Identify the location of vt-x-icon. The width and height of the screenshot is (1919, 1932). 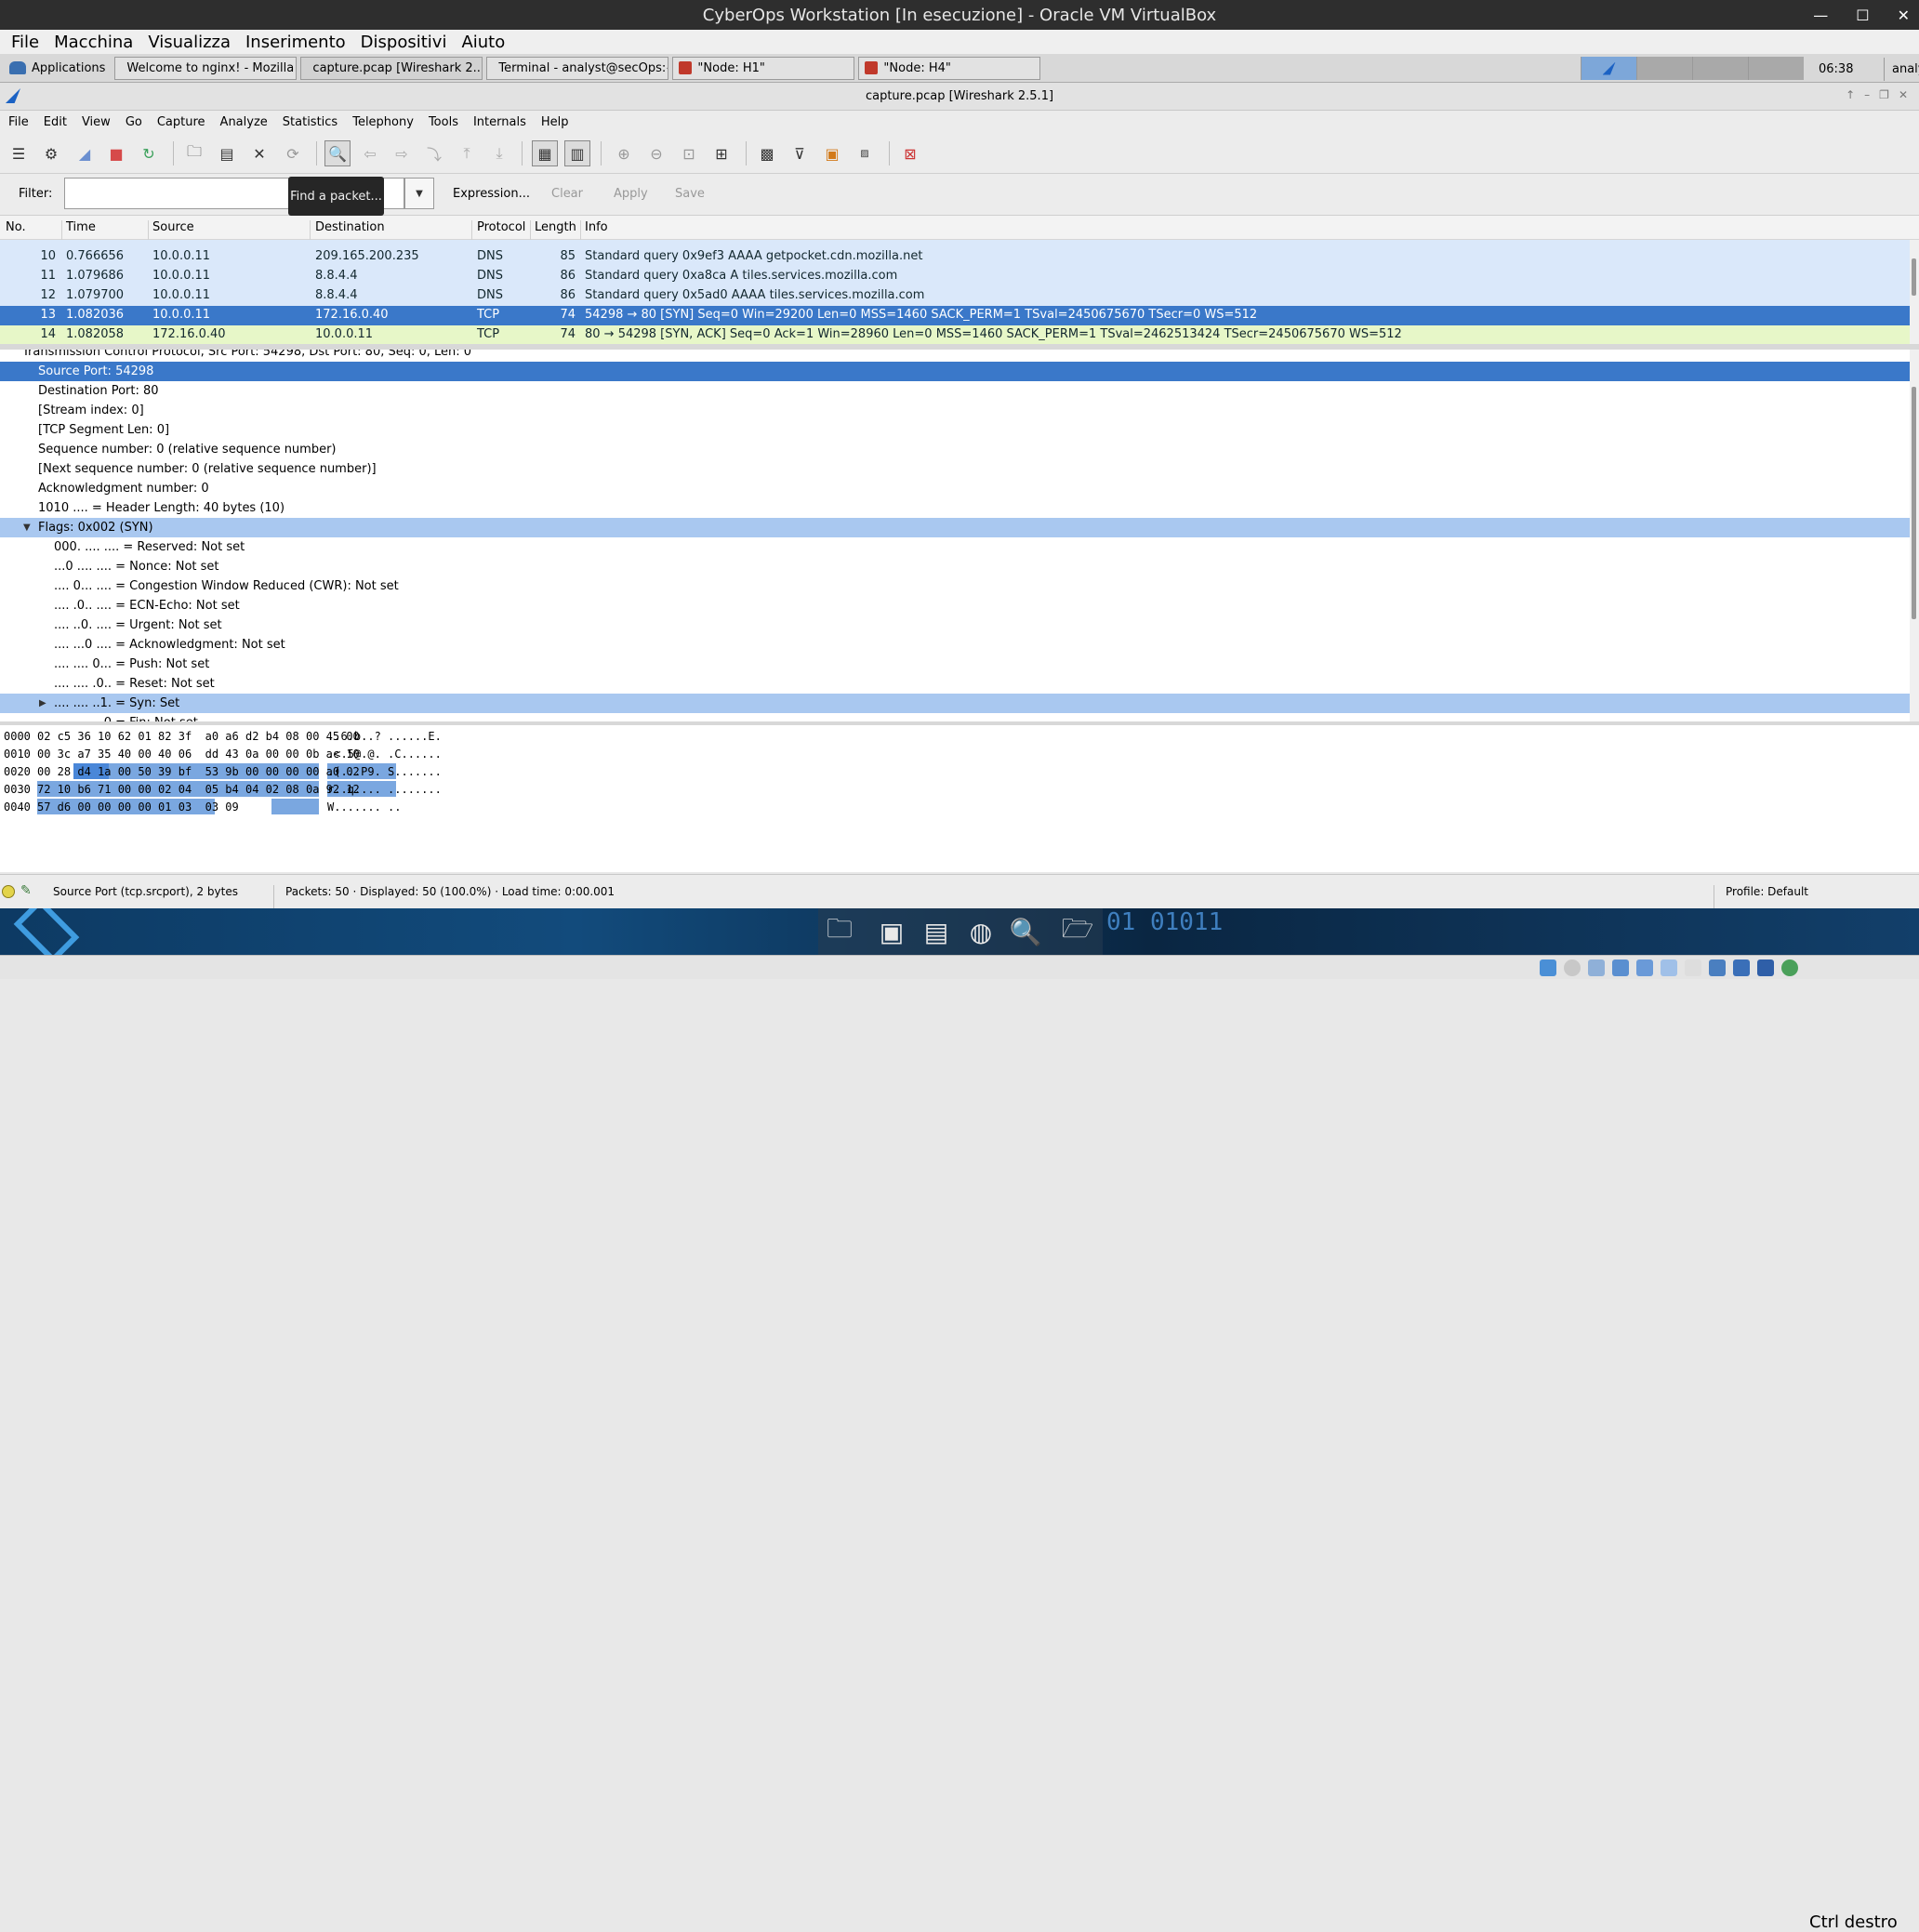
(1765, 967).